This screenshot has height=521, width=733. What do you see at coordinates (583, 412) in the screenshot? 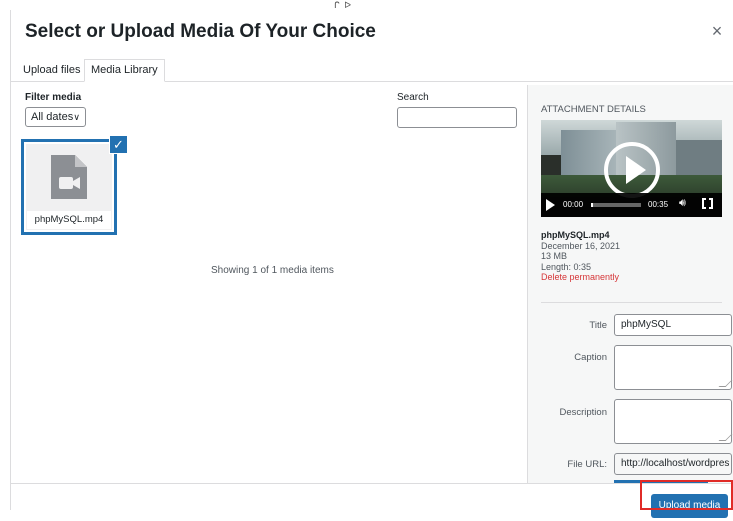
I see `description-label: Description` at bounding box center [583, 412].